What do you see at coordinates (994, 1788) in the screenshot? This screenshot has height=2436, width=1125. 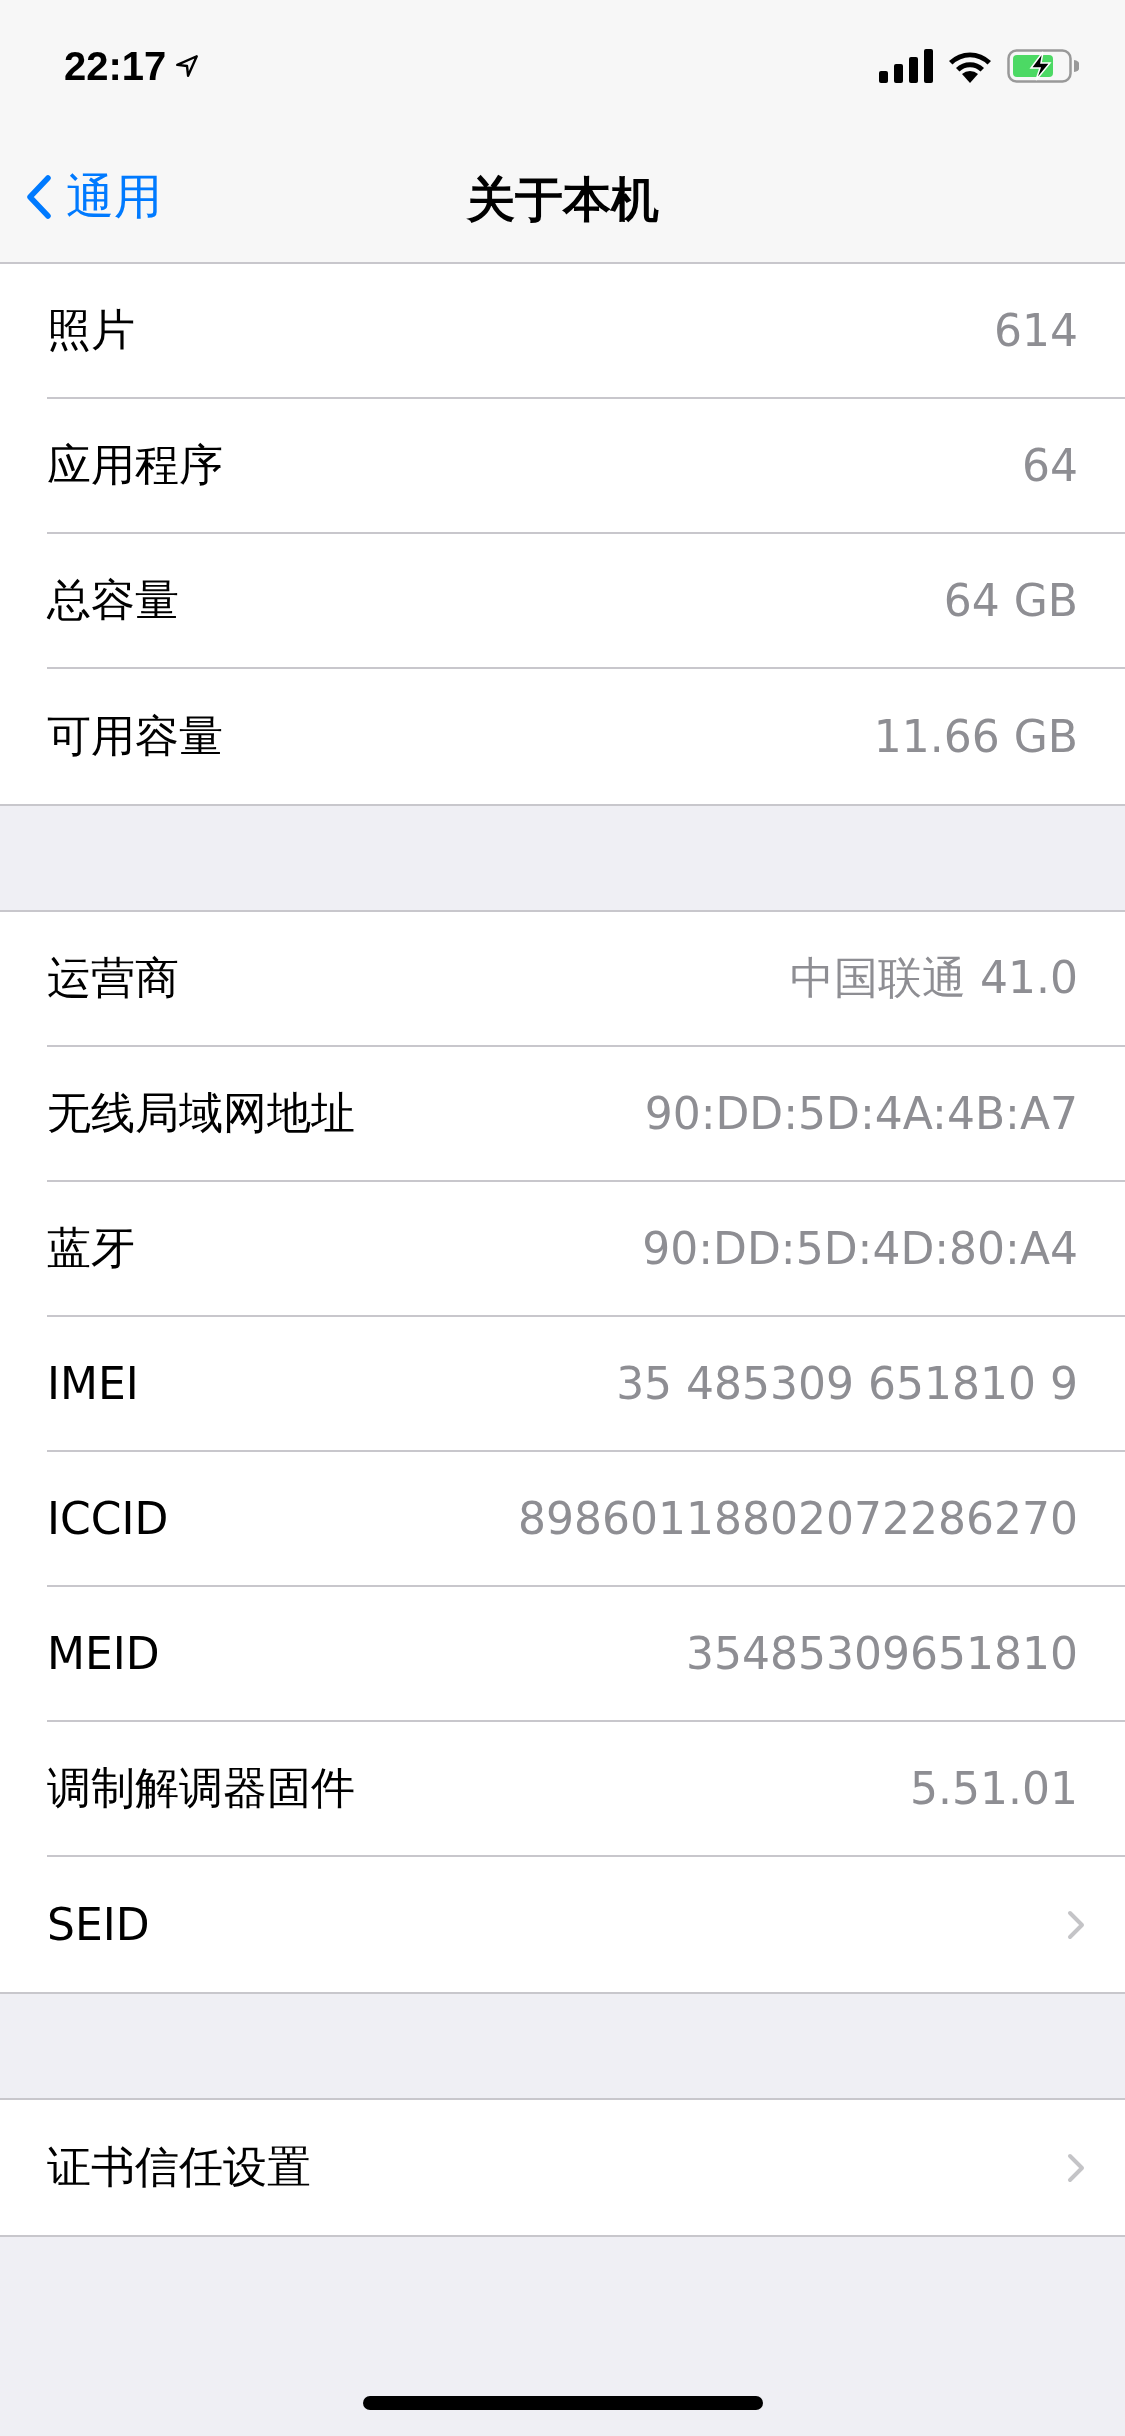 I see `row-value: 5.51.01` at bounding box center [994, 1788].